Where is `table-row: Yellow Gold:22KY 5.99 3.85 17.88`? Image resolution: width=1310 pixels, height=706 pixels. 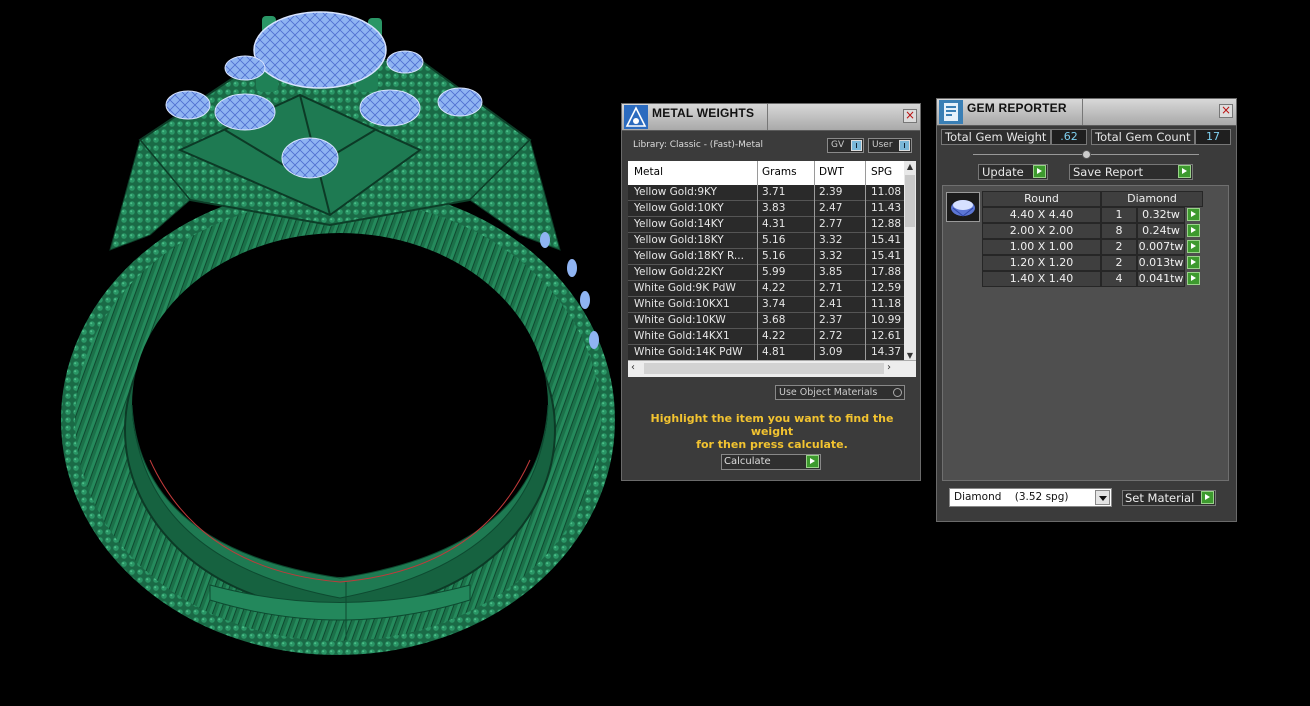
table-row: Yellow Gold:22KY 5.99 3.85 17.88 is located at coordinates (766, 273).